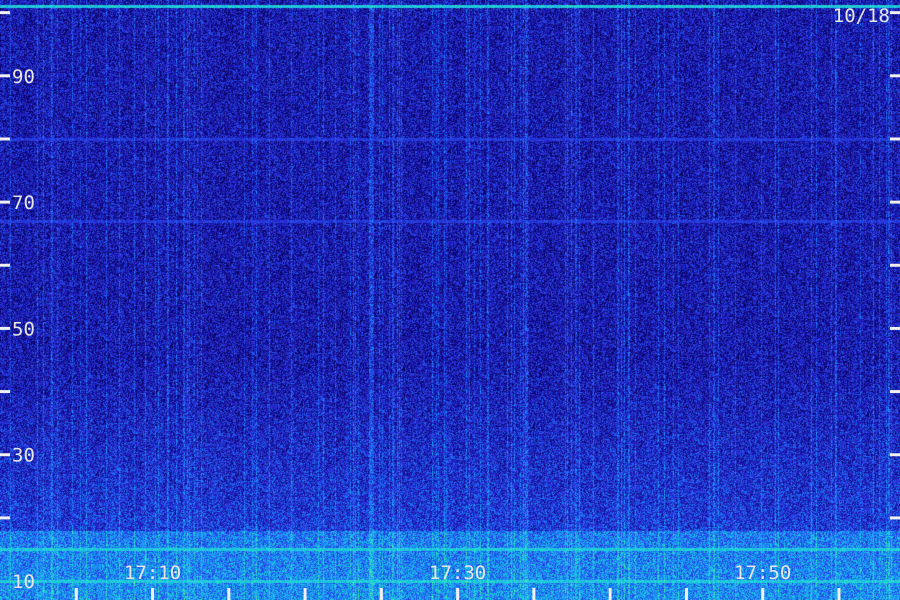 Image resolution: width=900 pixels, height=600 pixels. I want to click on x-tick-label: 17:10, so click(152, 573).